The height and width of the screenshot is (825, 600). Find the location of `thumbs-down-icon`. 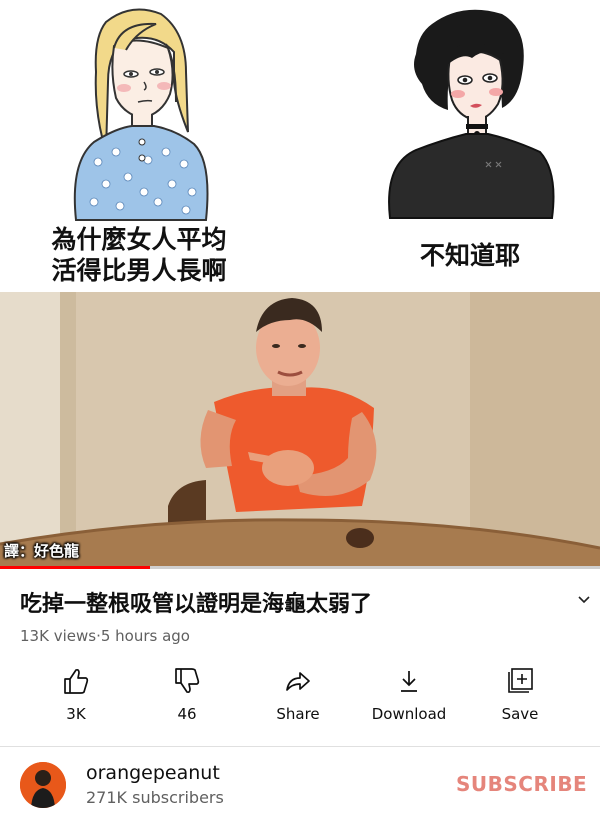

thumbs-down-icon is located at coordinates (187, 681).